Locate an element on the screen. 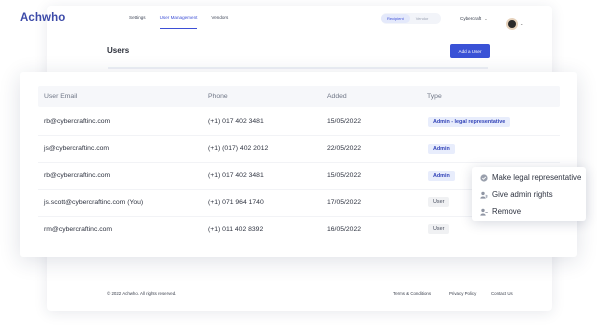 The image size is (597, 327). nav-item-user-management: User Management is located at coordinates (178, 22).